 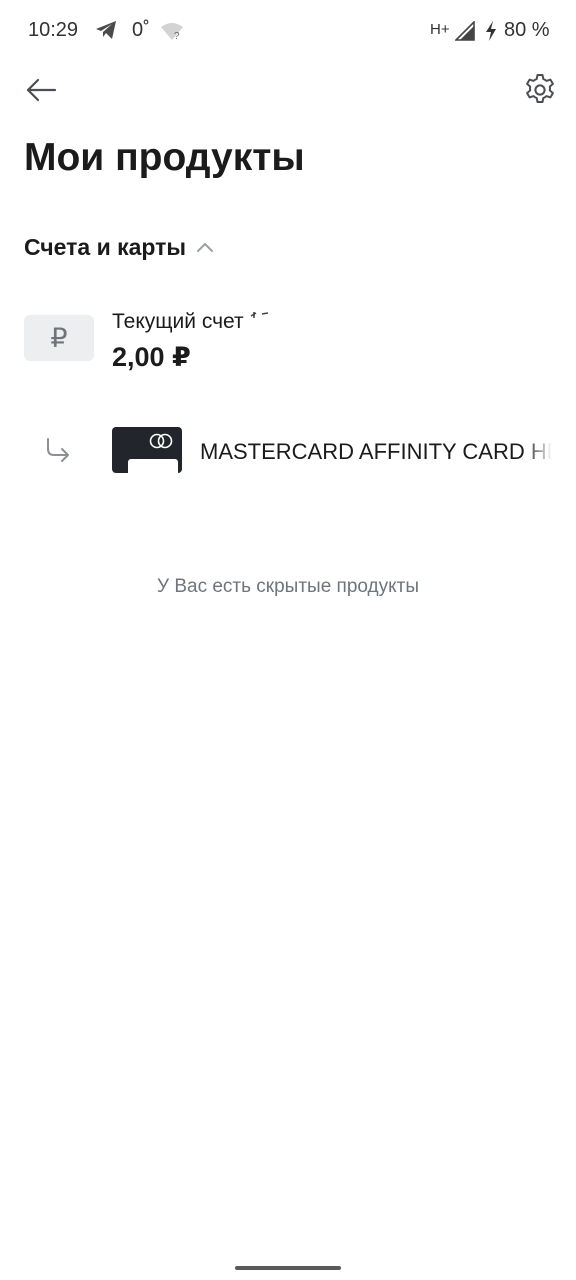 I want to click on masked-number-redaction, so click(x=259, y=315).